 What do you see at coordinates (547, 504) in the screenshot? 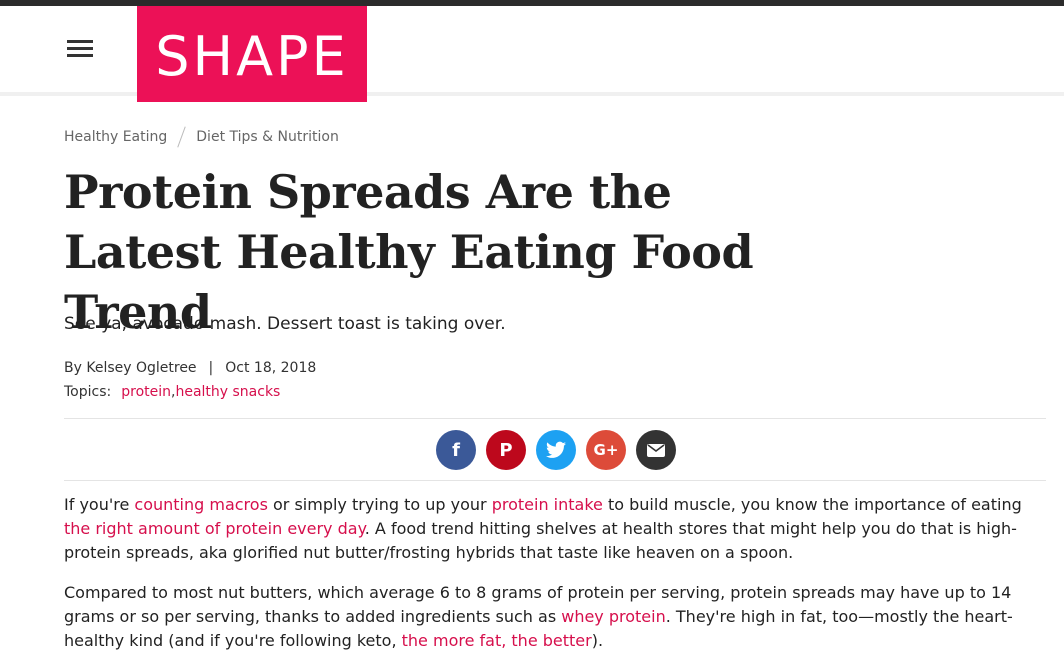
I see `link-protein-intake: protein intake` at bounding box center [547, 504].